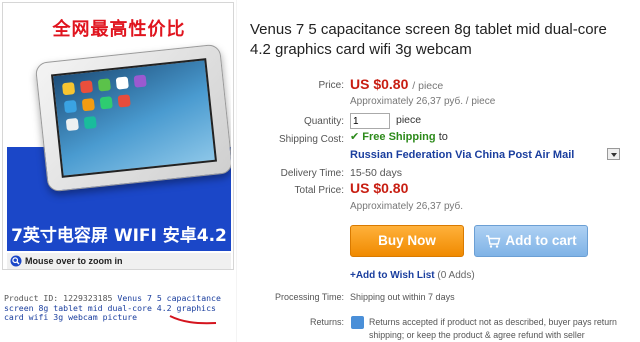 The height and width of the screenshot is (342, 640). What do you see at coordinates (428, 86) in the screenshot?
I see `price-unit: / piece` at bounding box center [428, 86].